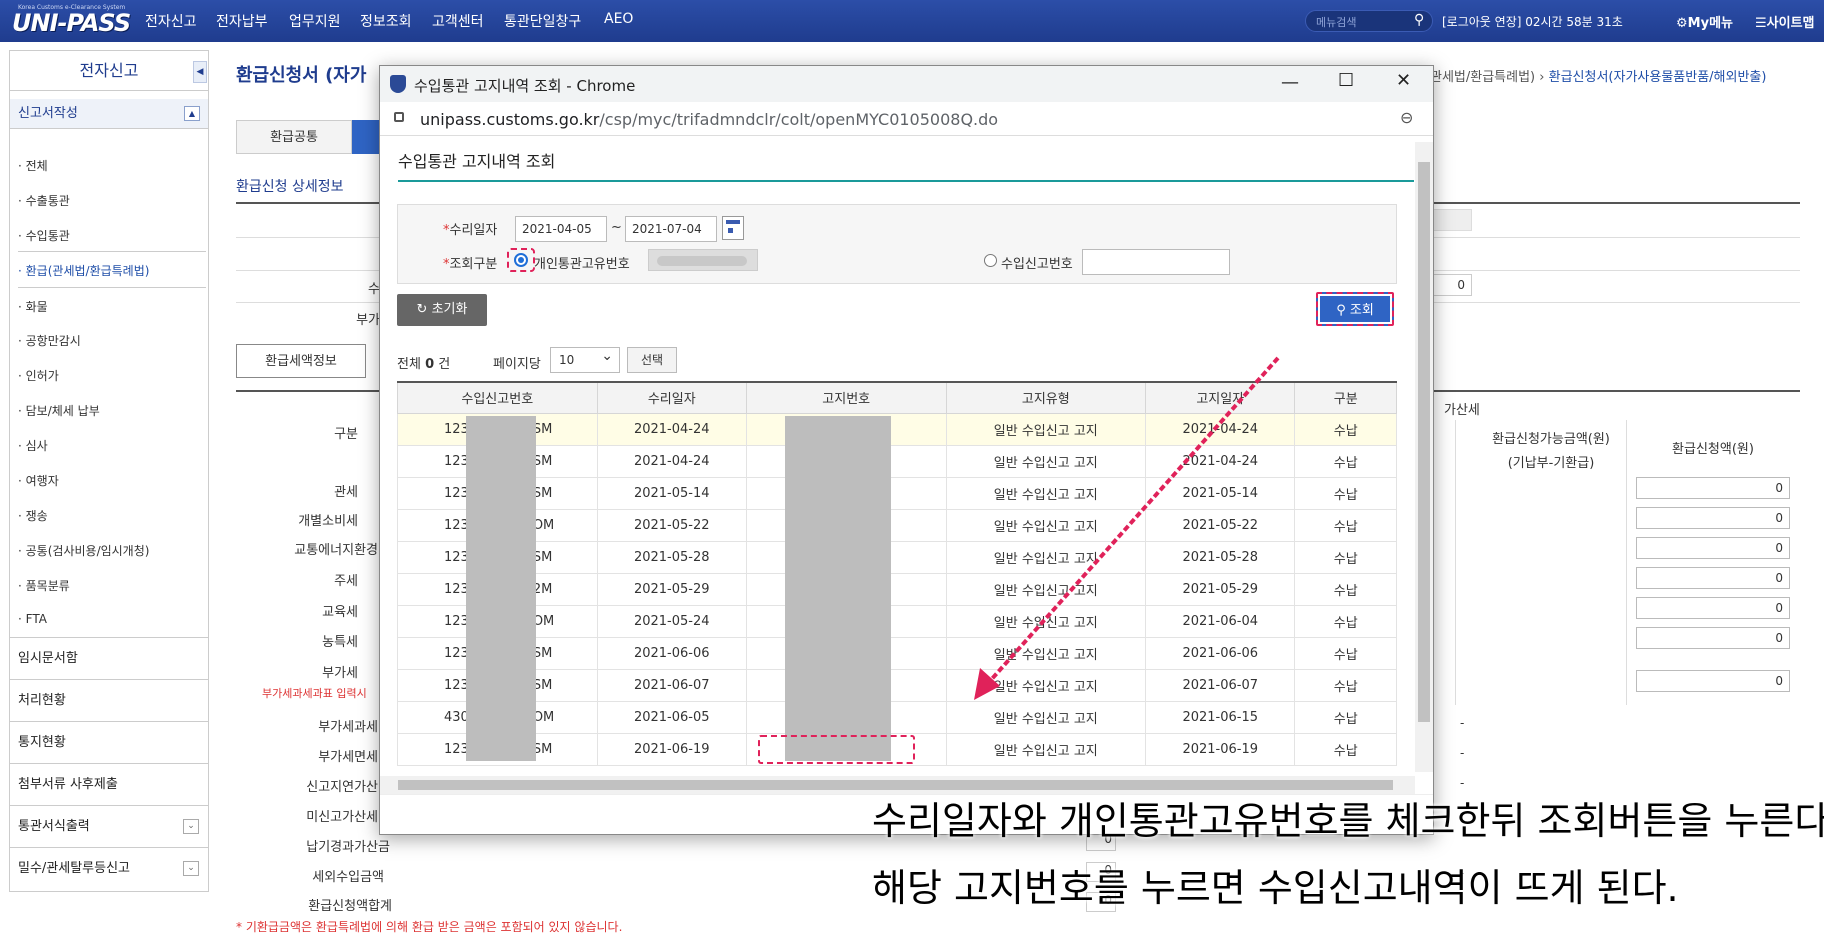 The image size is (1824, 938). Describe the element at coordinates (1275, 888) in the screenshot. I see `annotation-caption: 해당 고지번호를 누르면 수입신고내역이 뜨게 된다.` at that location.